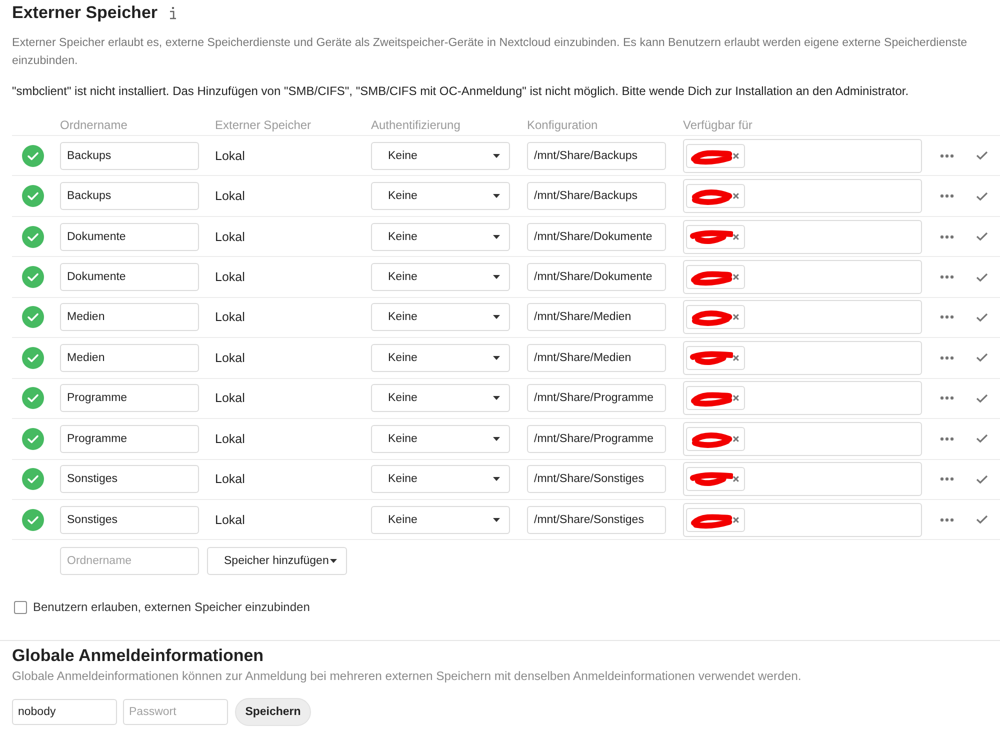 The image size is (1000, 738). I want to click on column-header: Verfügbar für, so click(718, 125).